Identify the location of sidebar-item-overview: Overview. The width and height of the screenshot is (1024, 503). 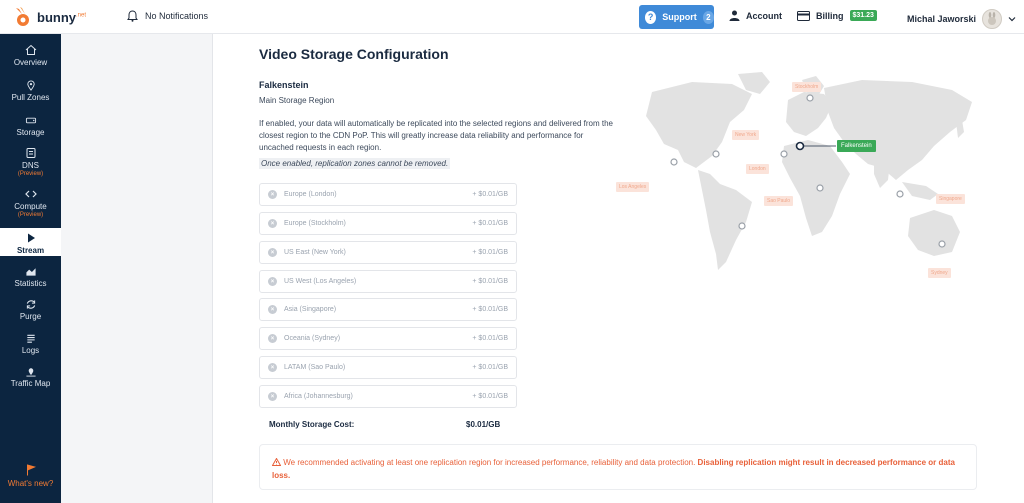
(30, 56).